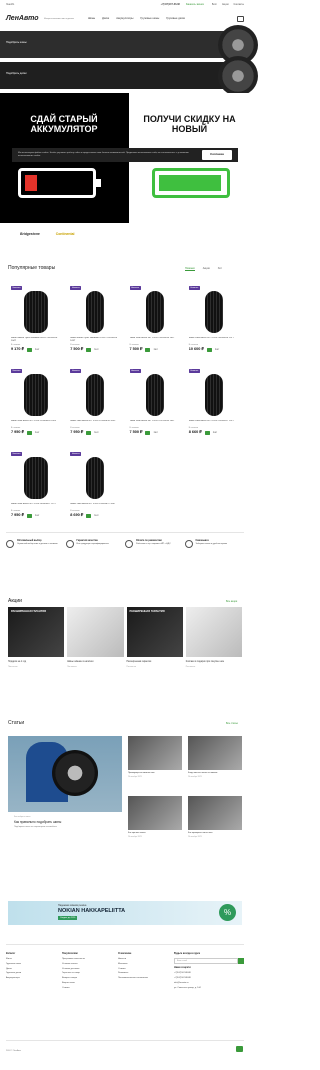 Image resolution: width=320 pixels, height=1070 pixels. I want to click on footer-link: Вопрос-ответ, so click(87, 983).